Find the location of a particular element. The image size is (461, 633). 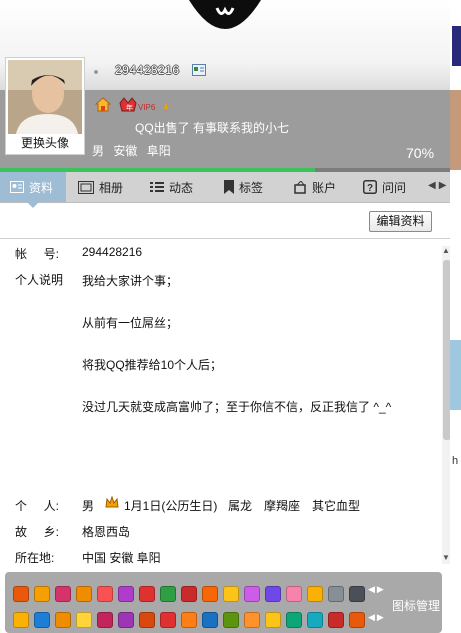

tab-feed: 动态 is located at coordinates (171, 187).